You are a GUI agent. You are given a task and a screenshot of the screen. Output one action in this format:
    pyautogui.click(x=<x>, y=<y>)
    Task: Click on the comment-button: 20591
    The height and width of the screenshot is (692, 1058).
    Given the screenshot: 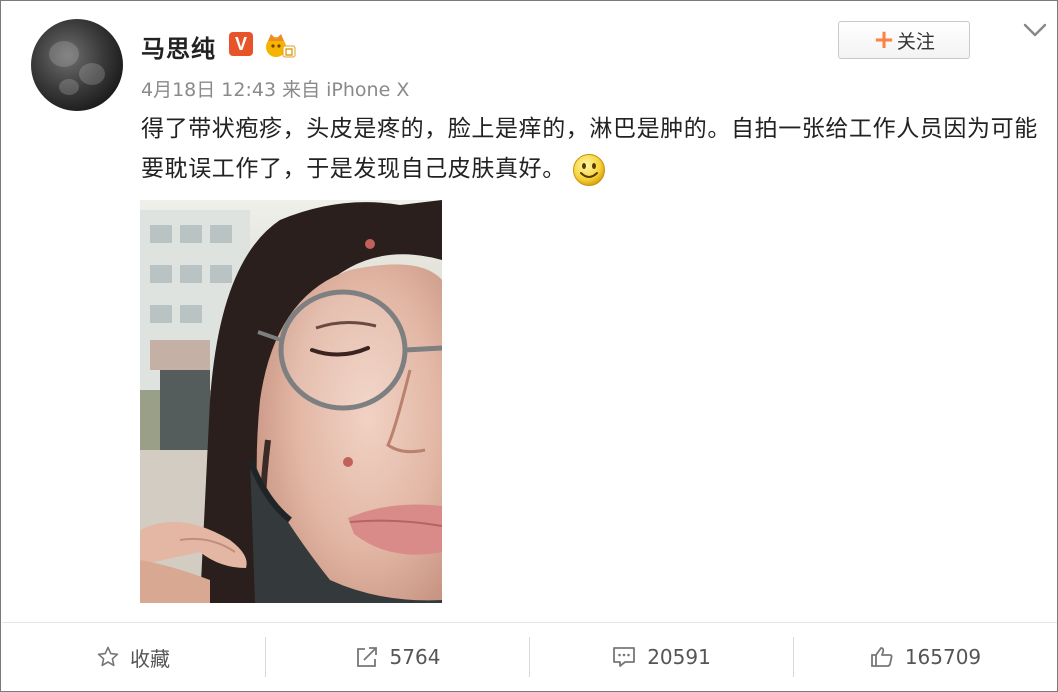 What is the action you would take?
    pyautogui.click(x=661, y=657)
    